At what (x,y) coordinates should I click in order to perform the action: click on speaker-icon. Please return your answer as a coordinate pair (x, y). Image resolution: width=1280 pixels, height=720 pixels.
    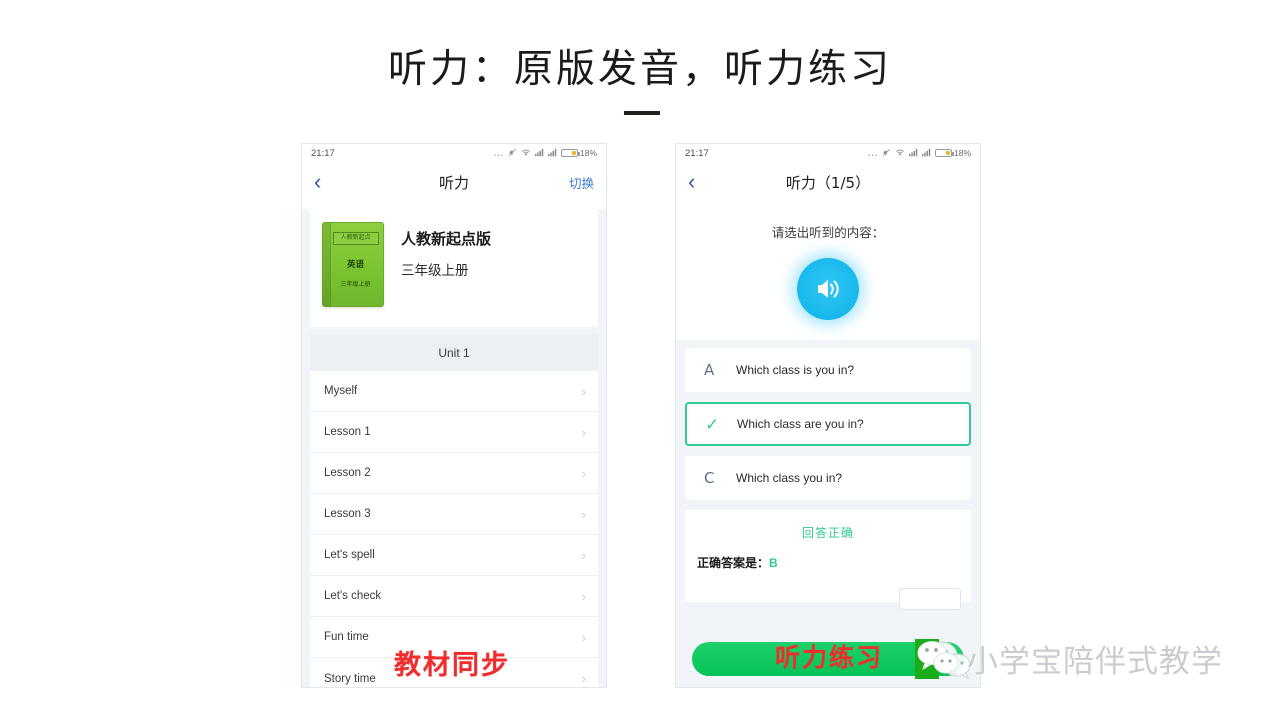
    Looking at the image, I should click on (828, 289).